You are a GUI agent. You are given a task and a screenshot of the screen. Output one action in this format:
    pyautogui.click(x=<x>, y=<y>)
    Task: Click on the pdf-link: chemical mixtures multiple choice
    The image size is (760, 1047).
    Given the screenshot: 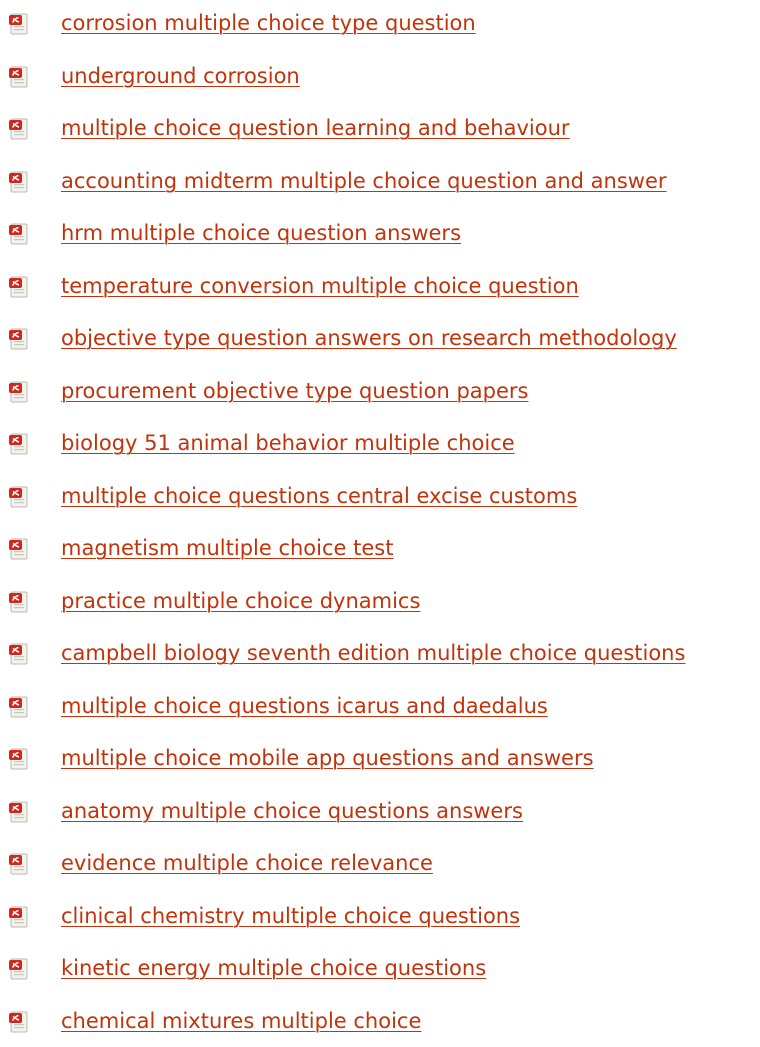 What is the action you would take?
    pyautogui.click(x=241, y=1021)
    